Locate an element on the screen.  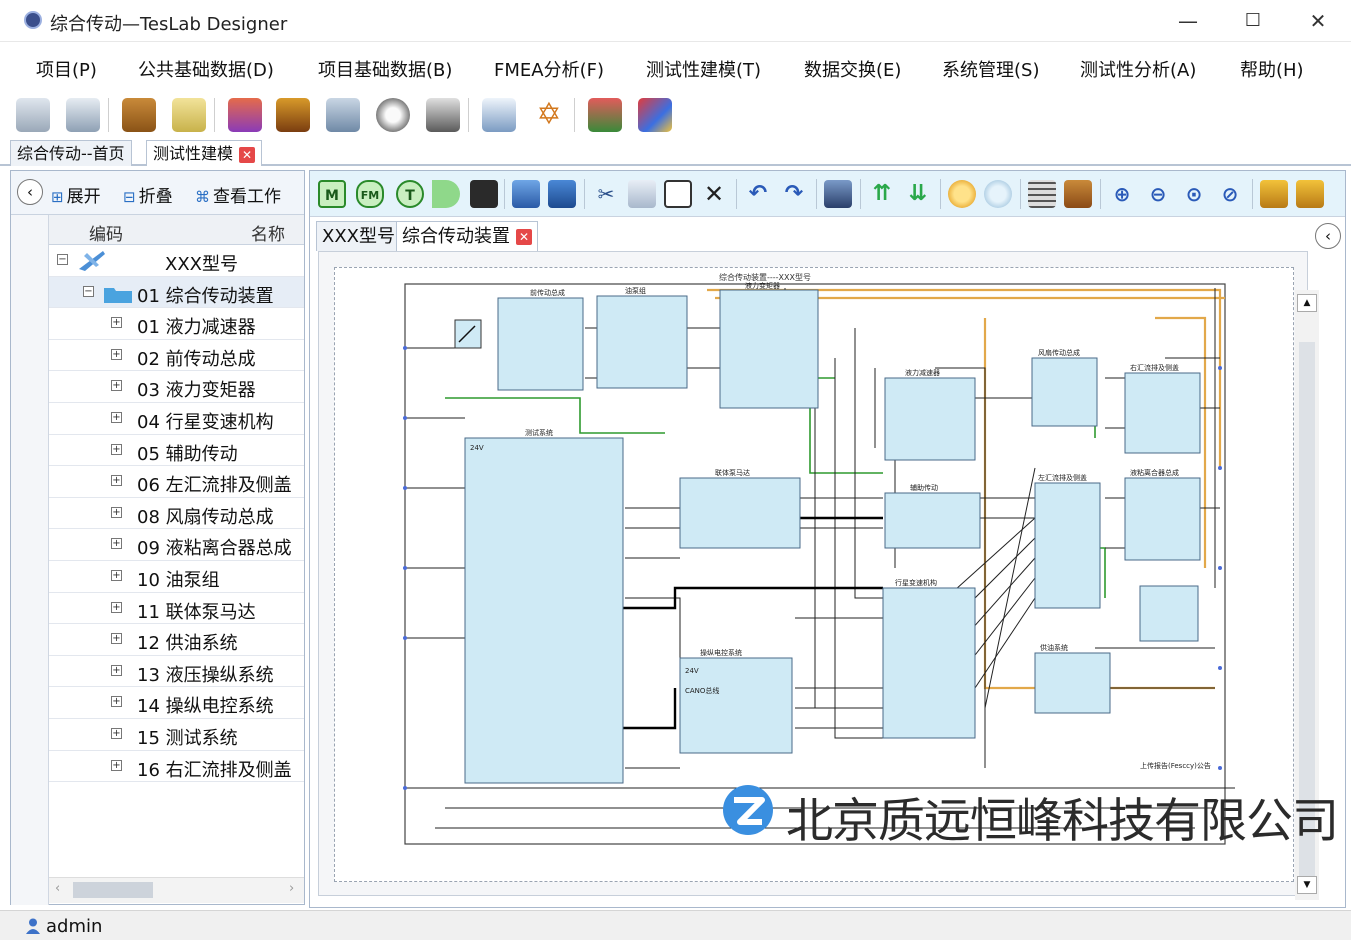
monitor-icon is located at coordinates (499, 115).